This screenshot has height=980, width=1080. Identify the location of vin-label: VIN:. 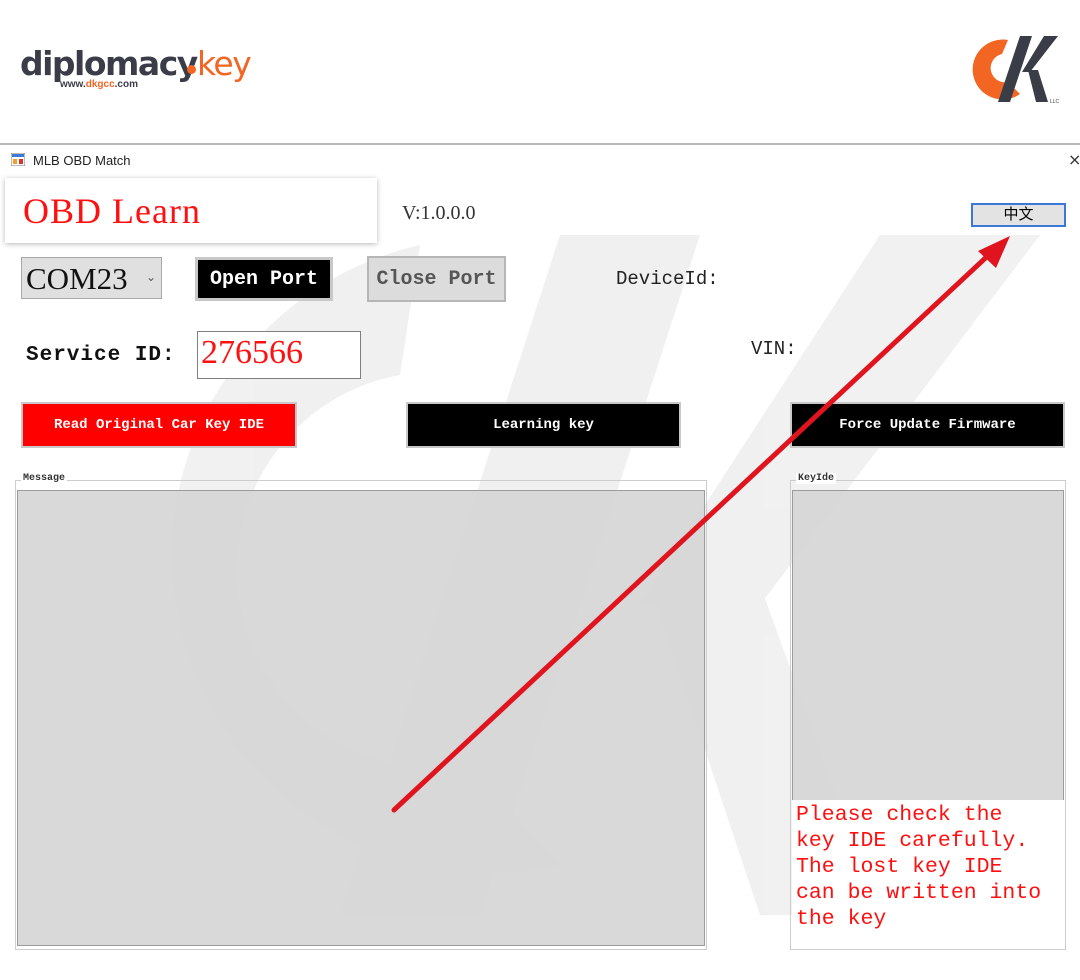
(774, 349).